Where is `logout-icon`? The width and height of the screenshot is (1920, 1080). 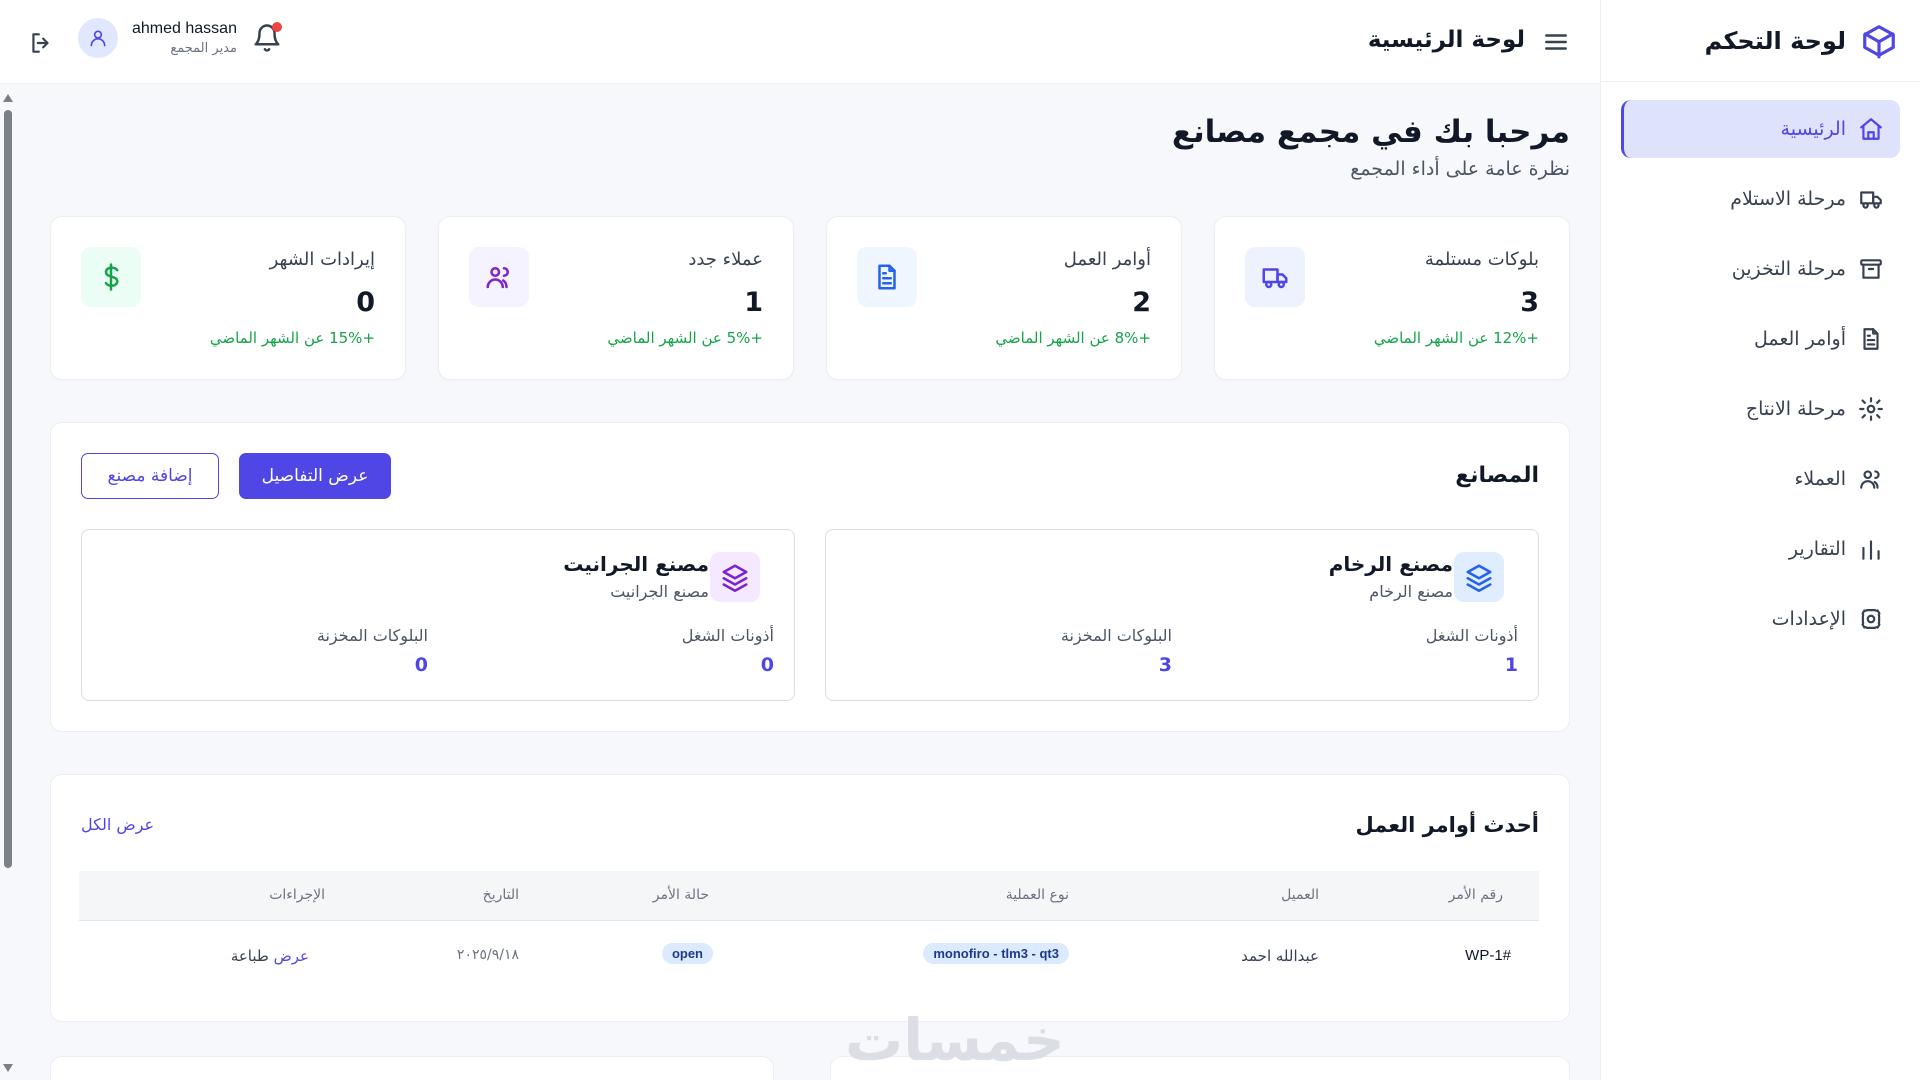
logout-icon is located at coordinates (41, 43).